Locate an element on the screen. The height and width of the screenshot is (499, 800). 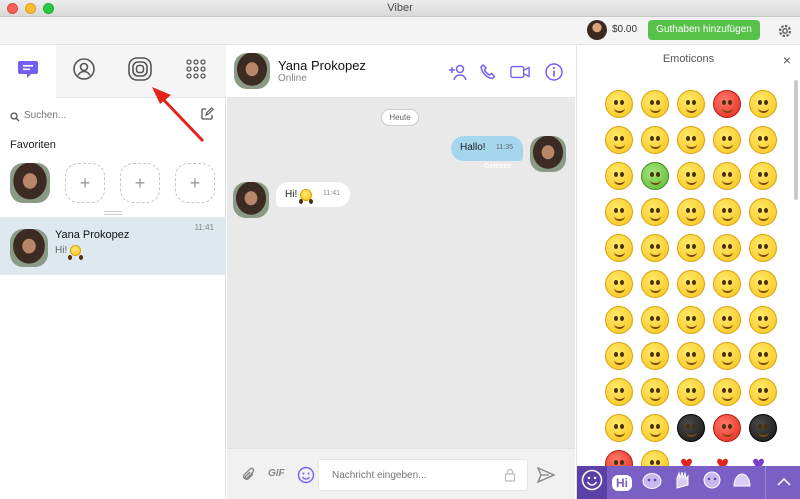
favorite-contact-avatar is located at coordinates (30, 183).